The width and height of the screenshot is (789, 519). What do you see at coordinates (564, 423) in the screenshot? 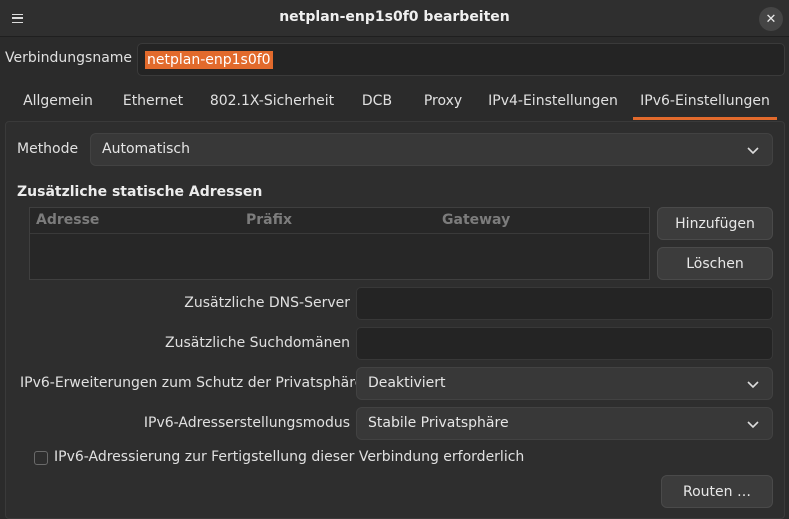
I see `address-generation-dropdown: Stabile Privatsphäre` at bounding box center [564, 423].